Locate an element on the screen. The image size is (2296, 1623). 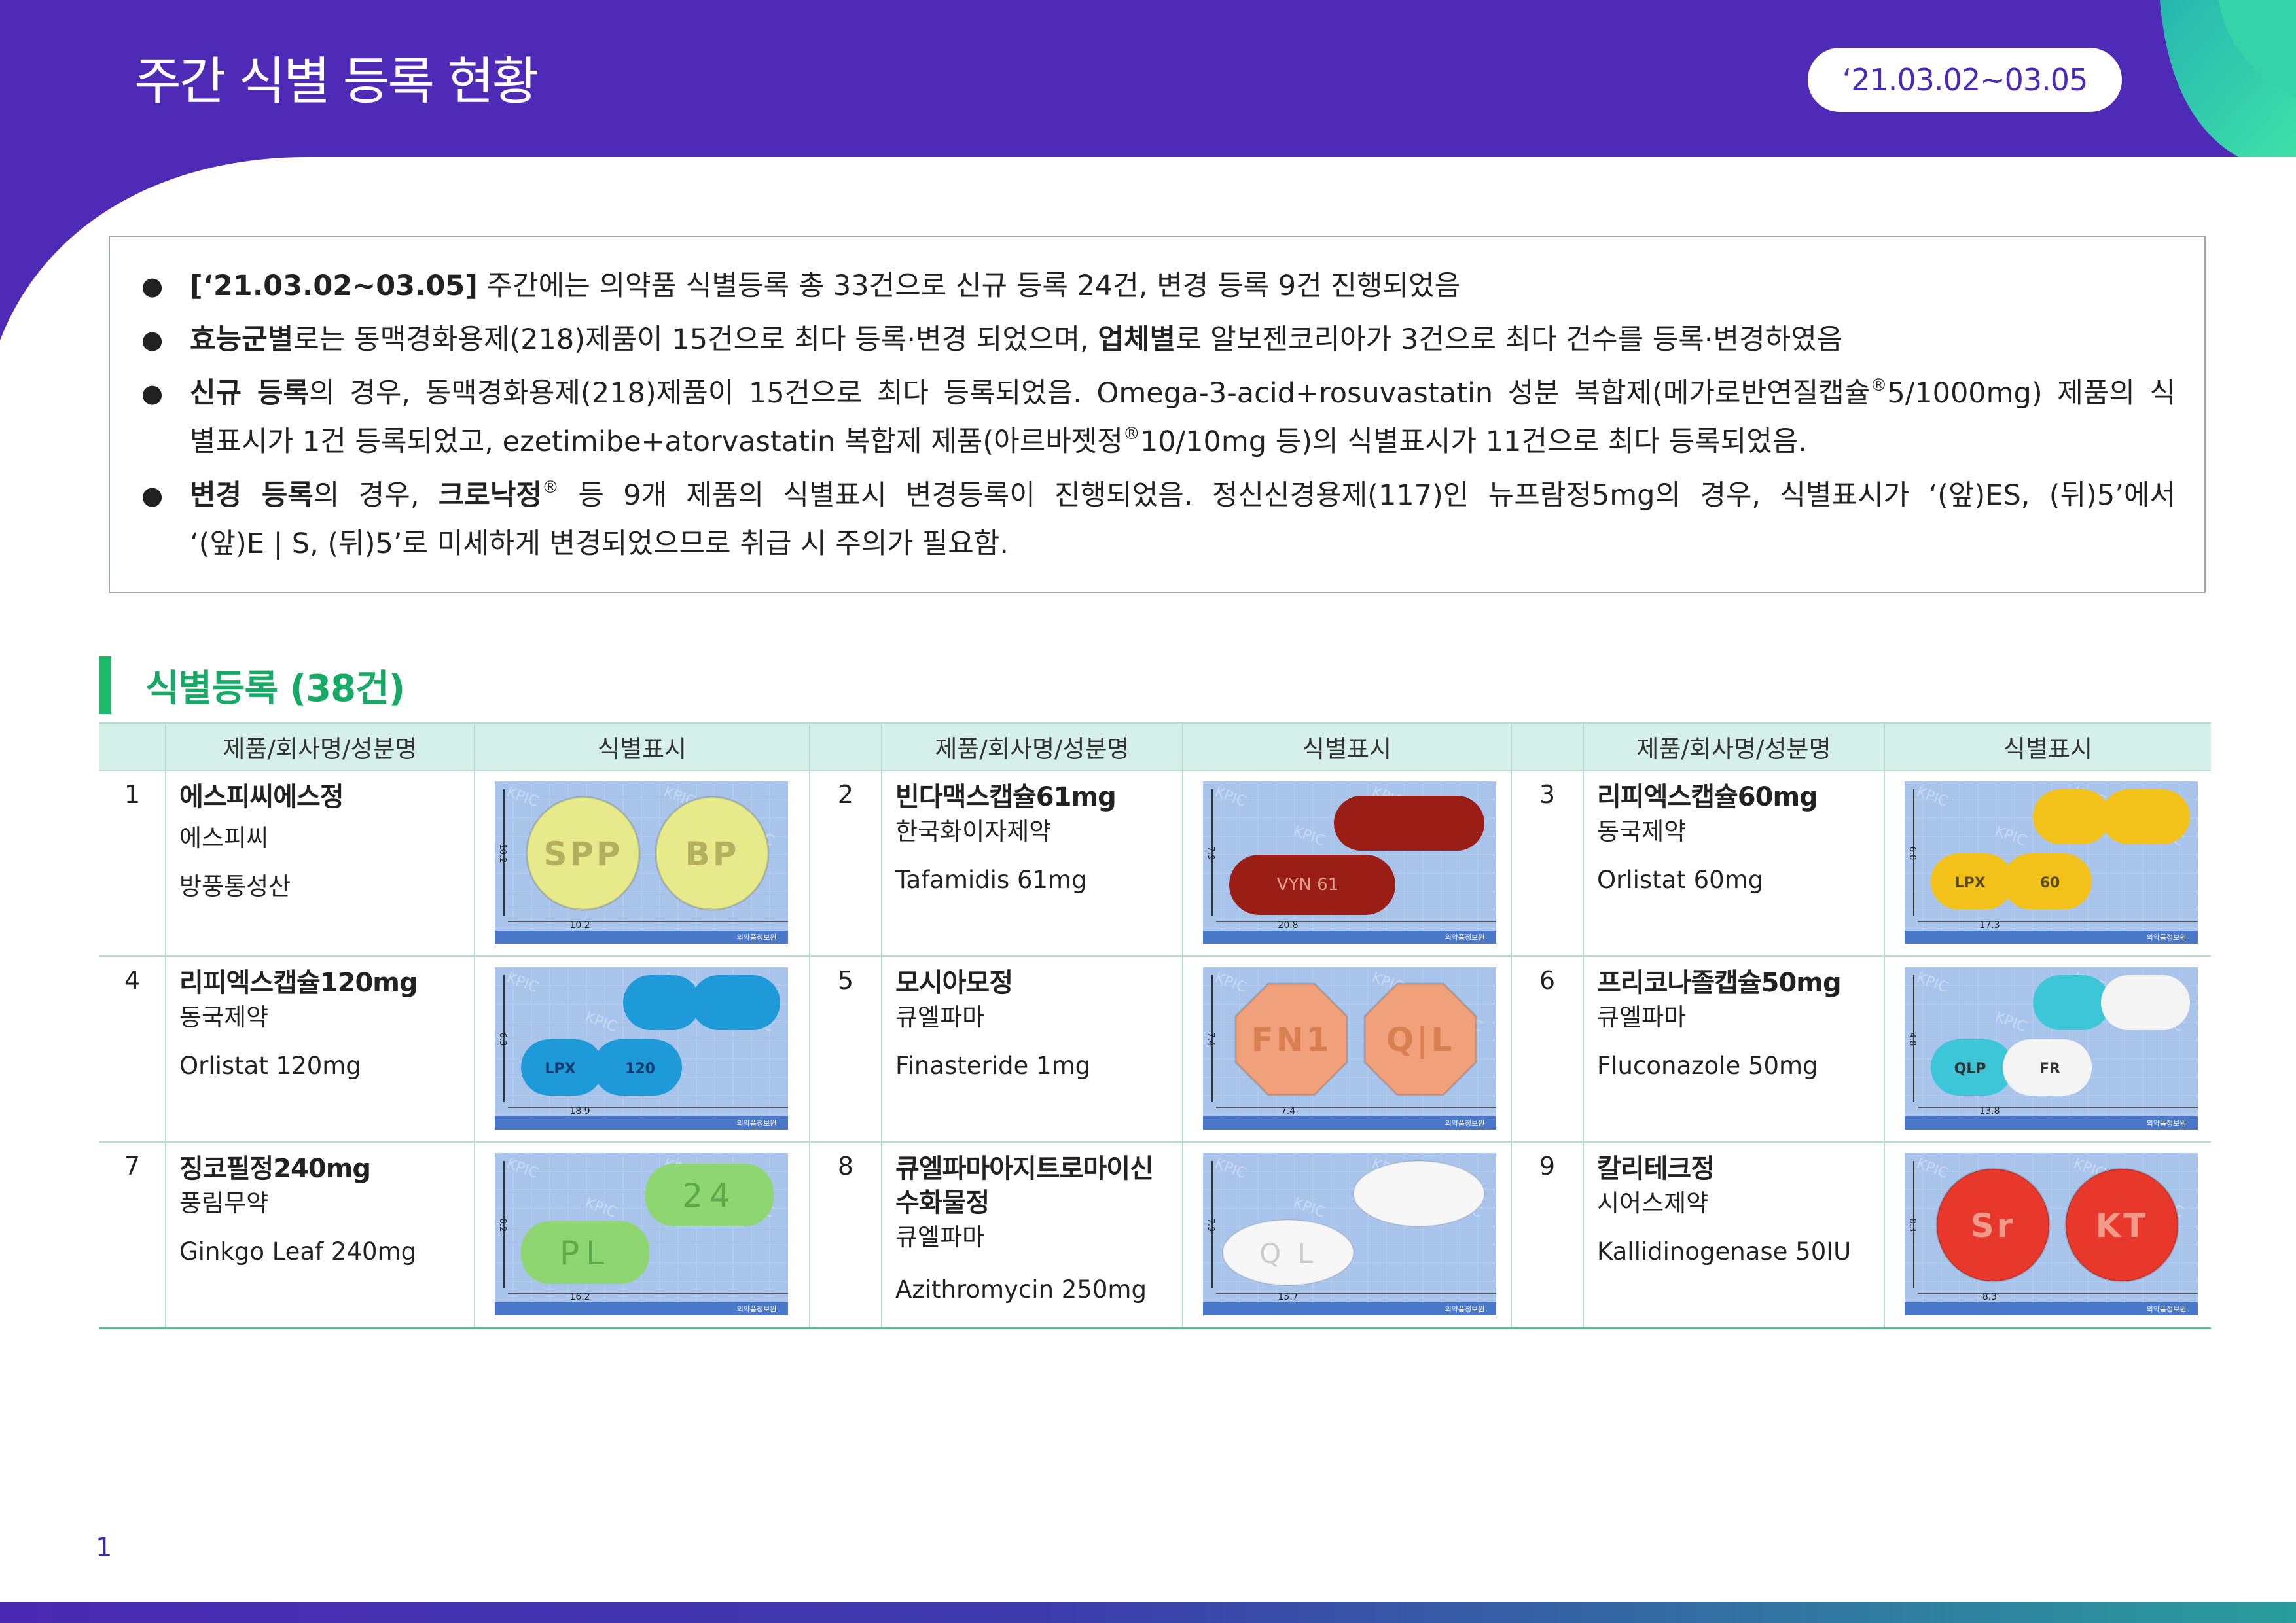
svg-text: VYN 61 is located at coordinates (1307, 885).